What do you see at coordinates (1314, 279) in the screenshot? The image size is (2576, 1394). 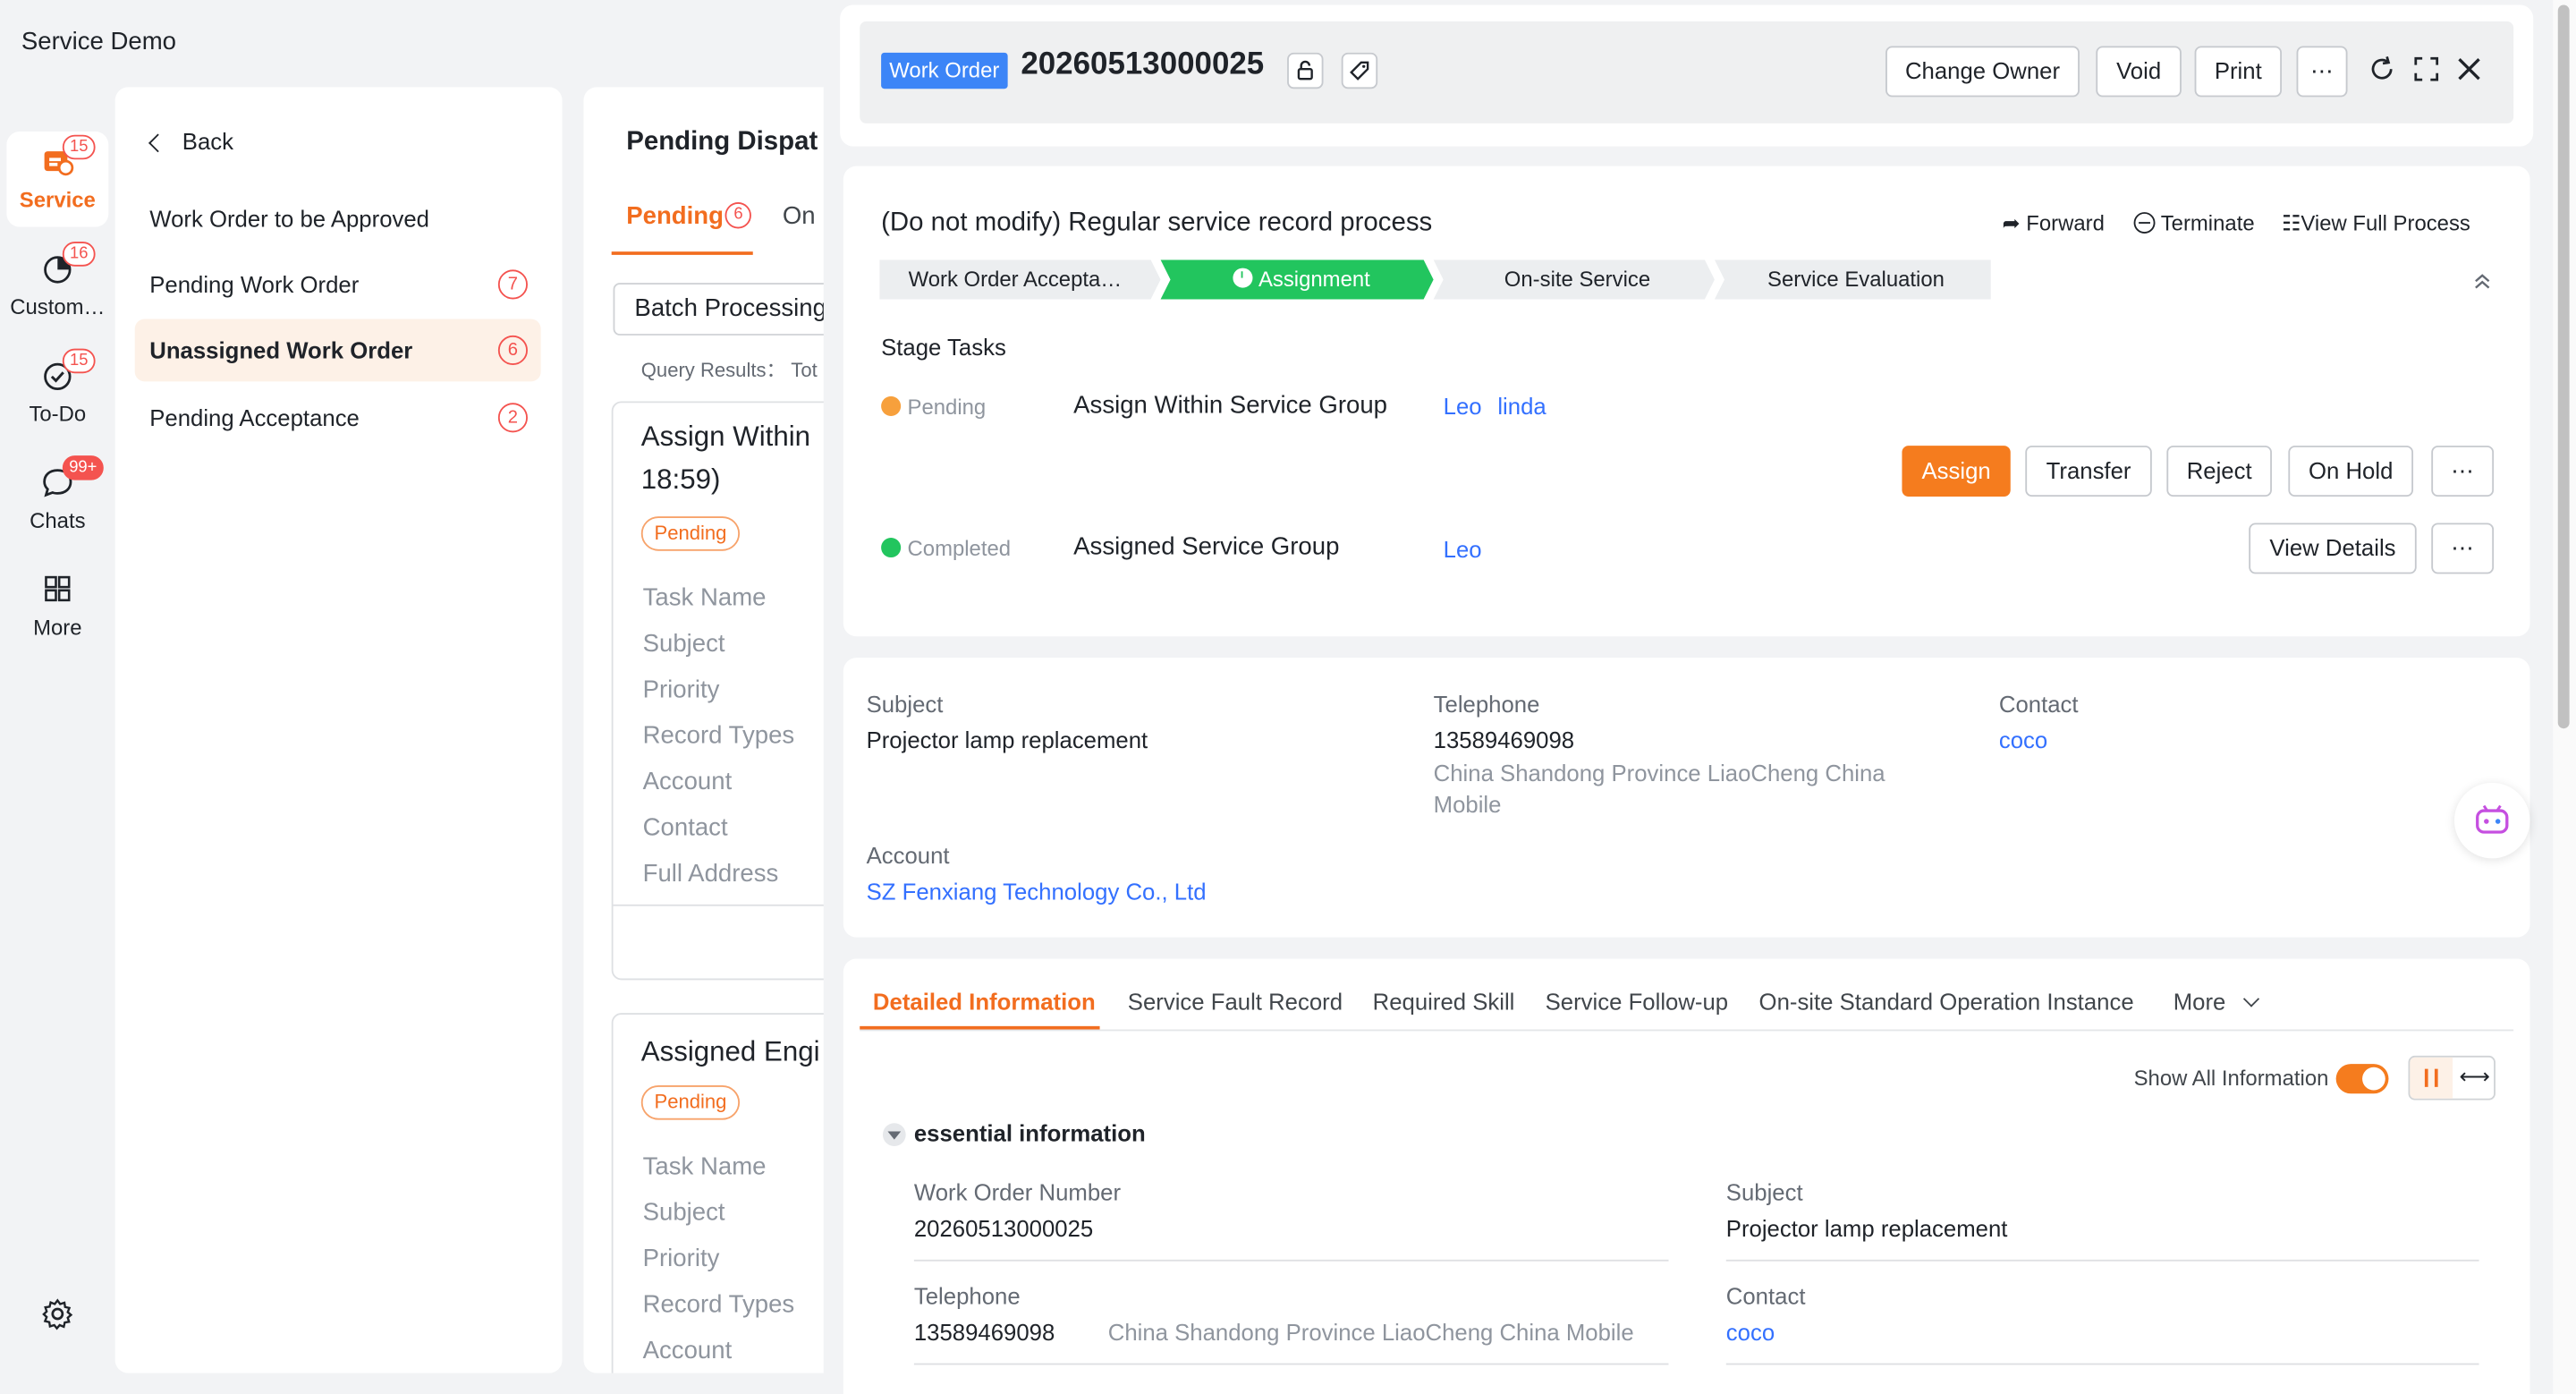 I see `step-label: Assignment` at bounding box center [1314, 279].